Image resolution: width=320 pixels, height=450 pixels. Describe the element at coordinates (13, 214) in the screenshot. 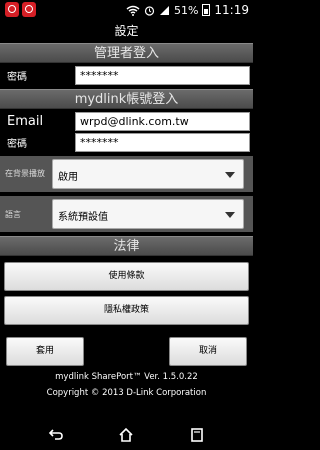

I see `language-label: 語言` at that location.